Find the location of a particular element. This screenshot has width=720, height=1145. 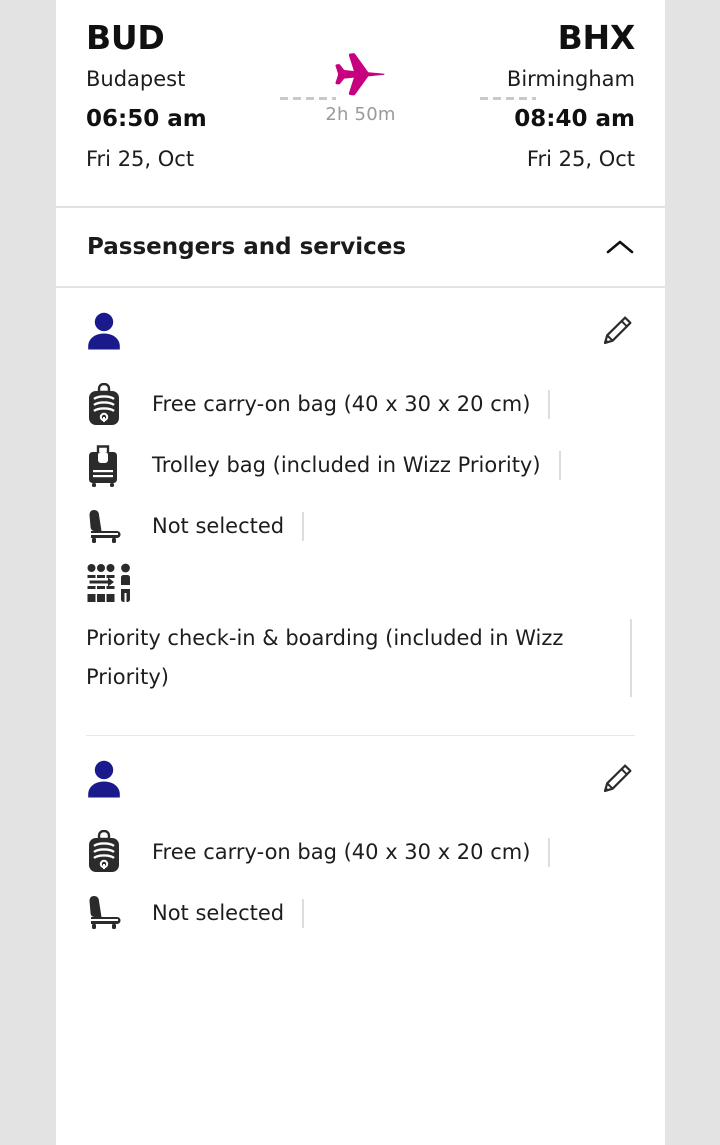

trolley-bag-icon is located at coordinates (108, 466).